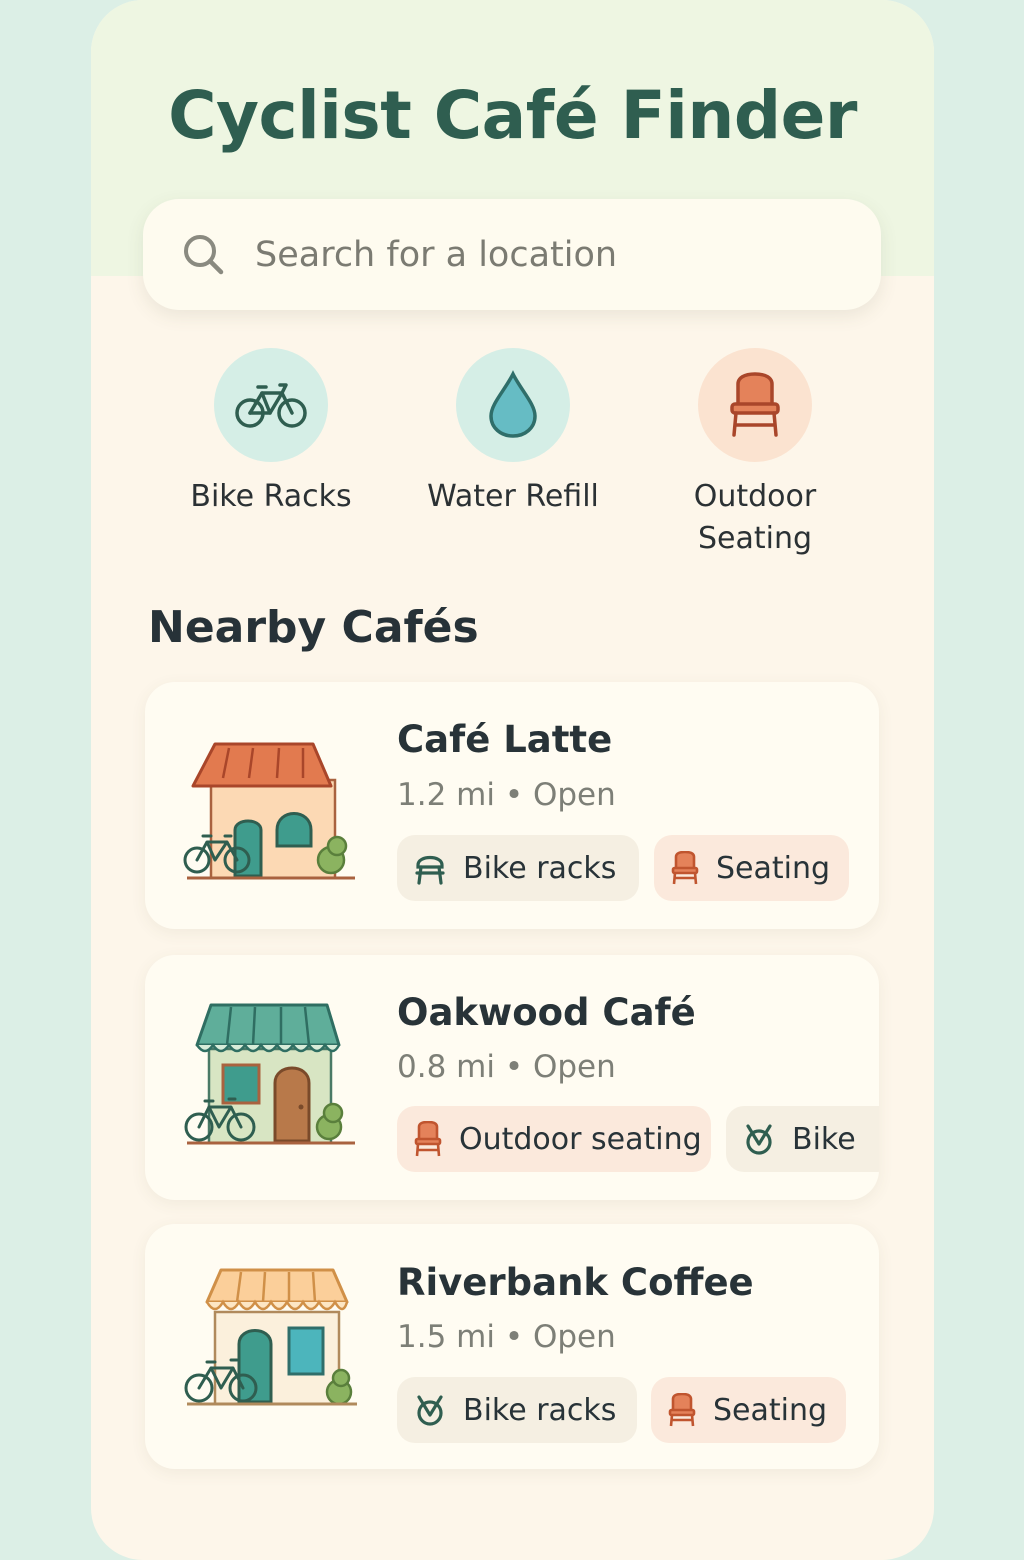  I want to click on tag-chip: Outdoor seating, so click(554, 1139).